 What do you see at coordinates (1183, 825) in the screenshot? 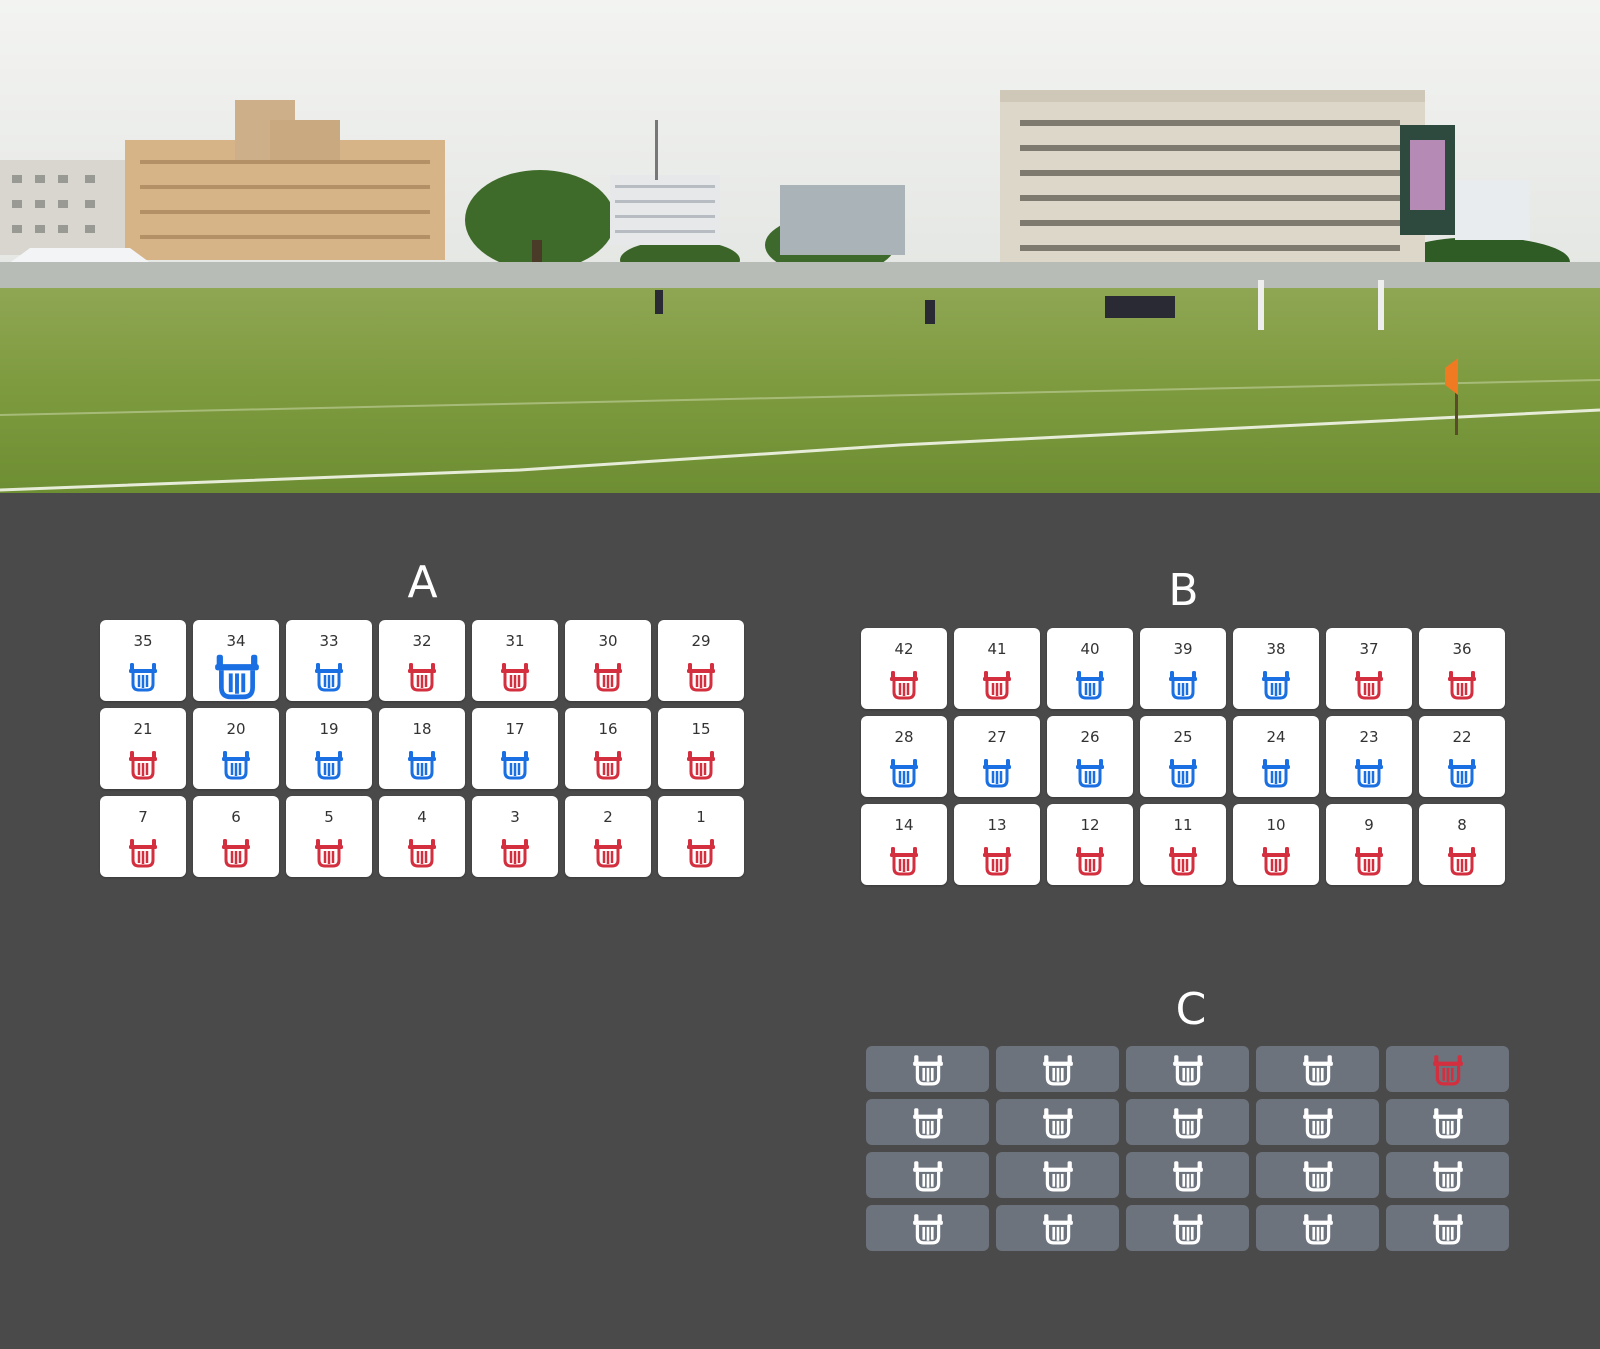
I see `seat-number: 11` at bounding box center [1183, 825].